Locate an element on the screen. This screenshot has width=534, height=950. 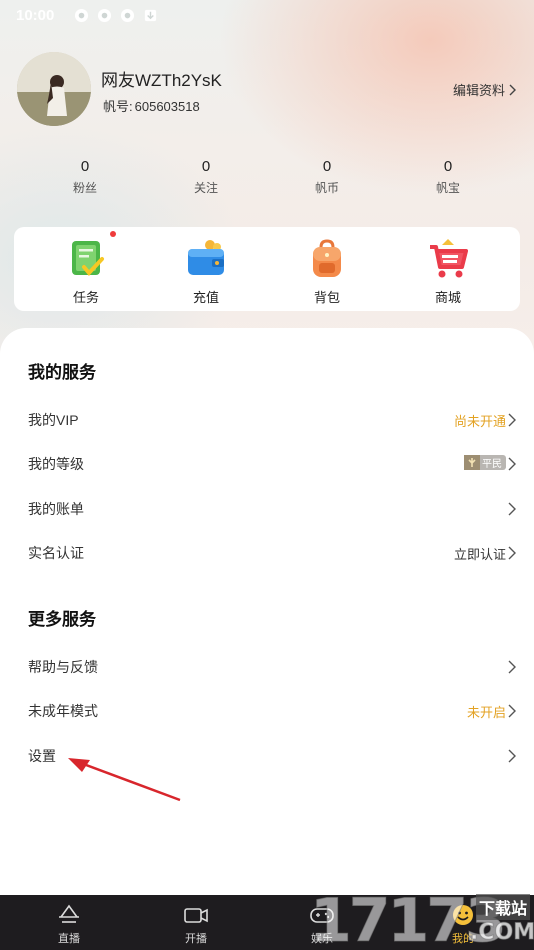
edit-profile-label: 编辑资料 is located at coordinates (478, 90).